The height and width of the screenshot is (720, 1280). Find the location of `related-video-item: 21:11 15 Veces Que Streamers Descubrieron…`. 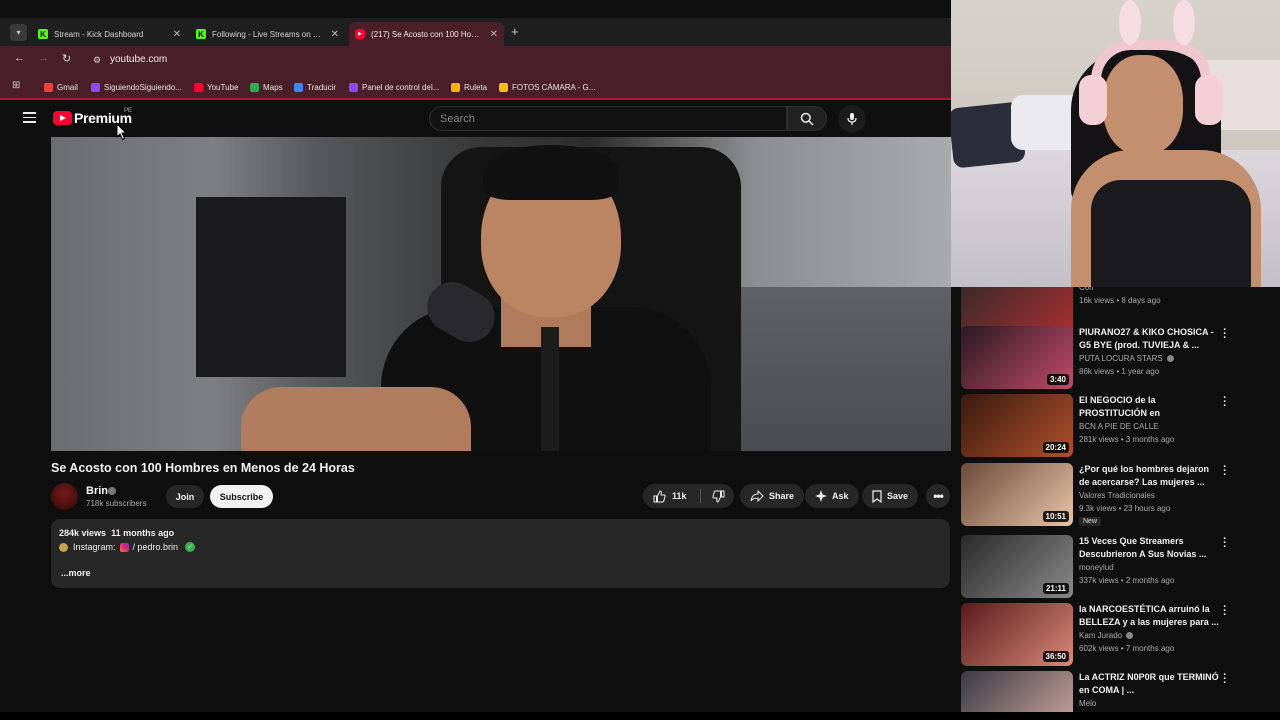

related-video-item: 21:11 15 Veces Que Streamers Descubrieron… is located at coordinates (1116, 566).